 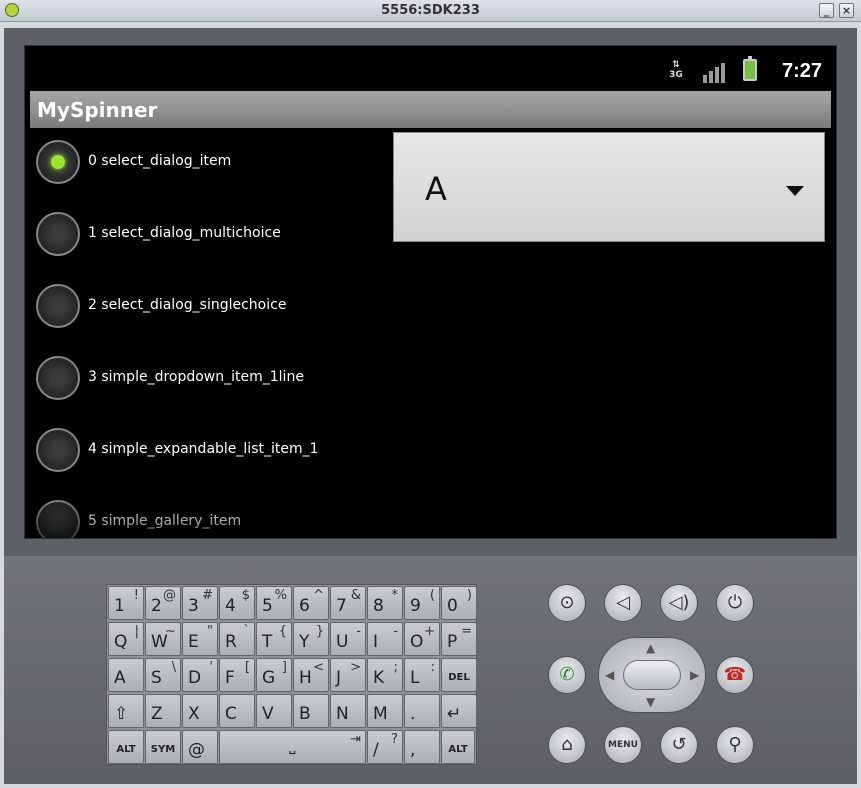 What do you see at coordinates (385, 747) in the screenshot?
I see `key-slash: /?` at bounding box center [385, 747].